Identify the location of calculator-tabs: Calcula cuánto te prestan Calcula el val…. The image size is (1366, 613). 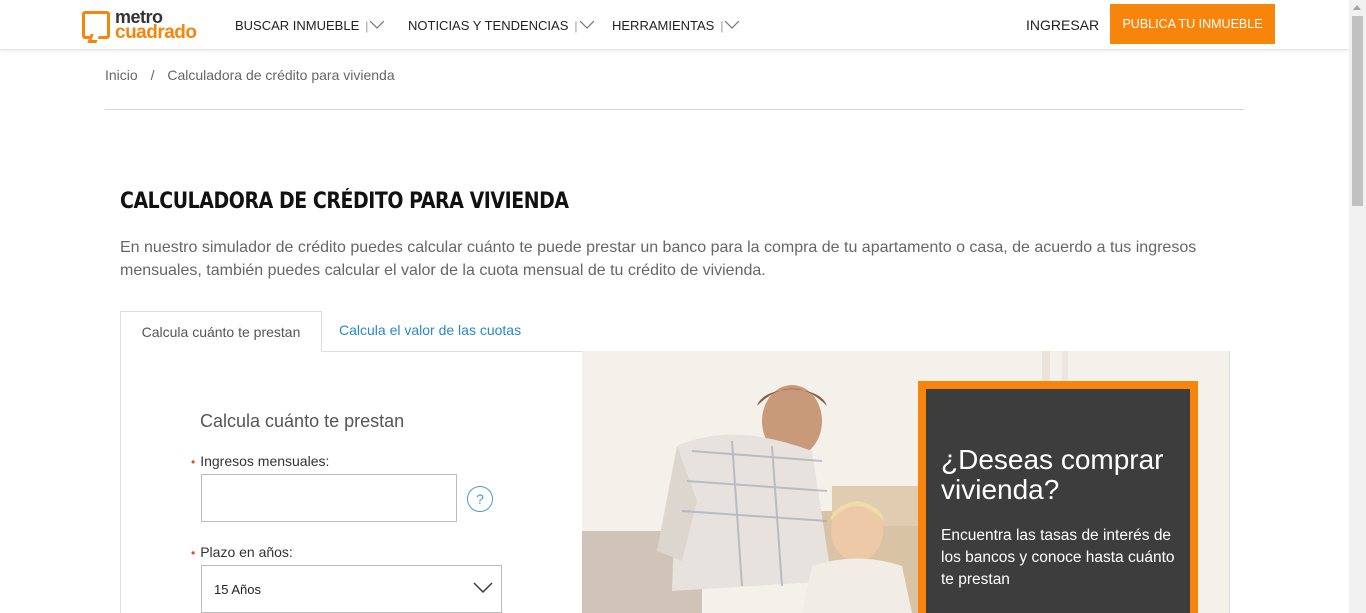
(675, 331).